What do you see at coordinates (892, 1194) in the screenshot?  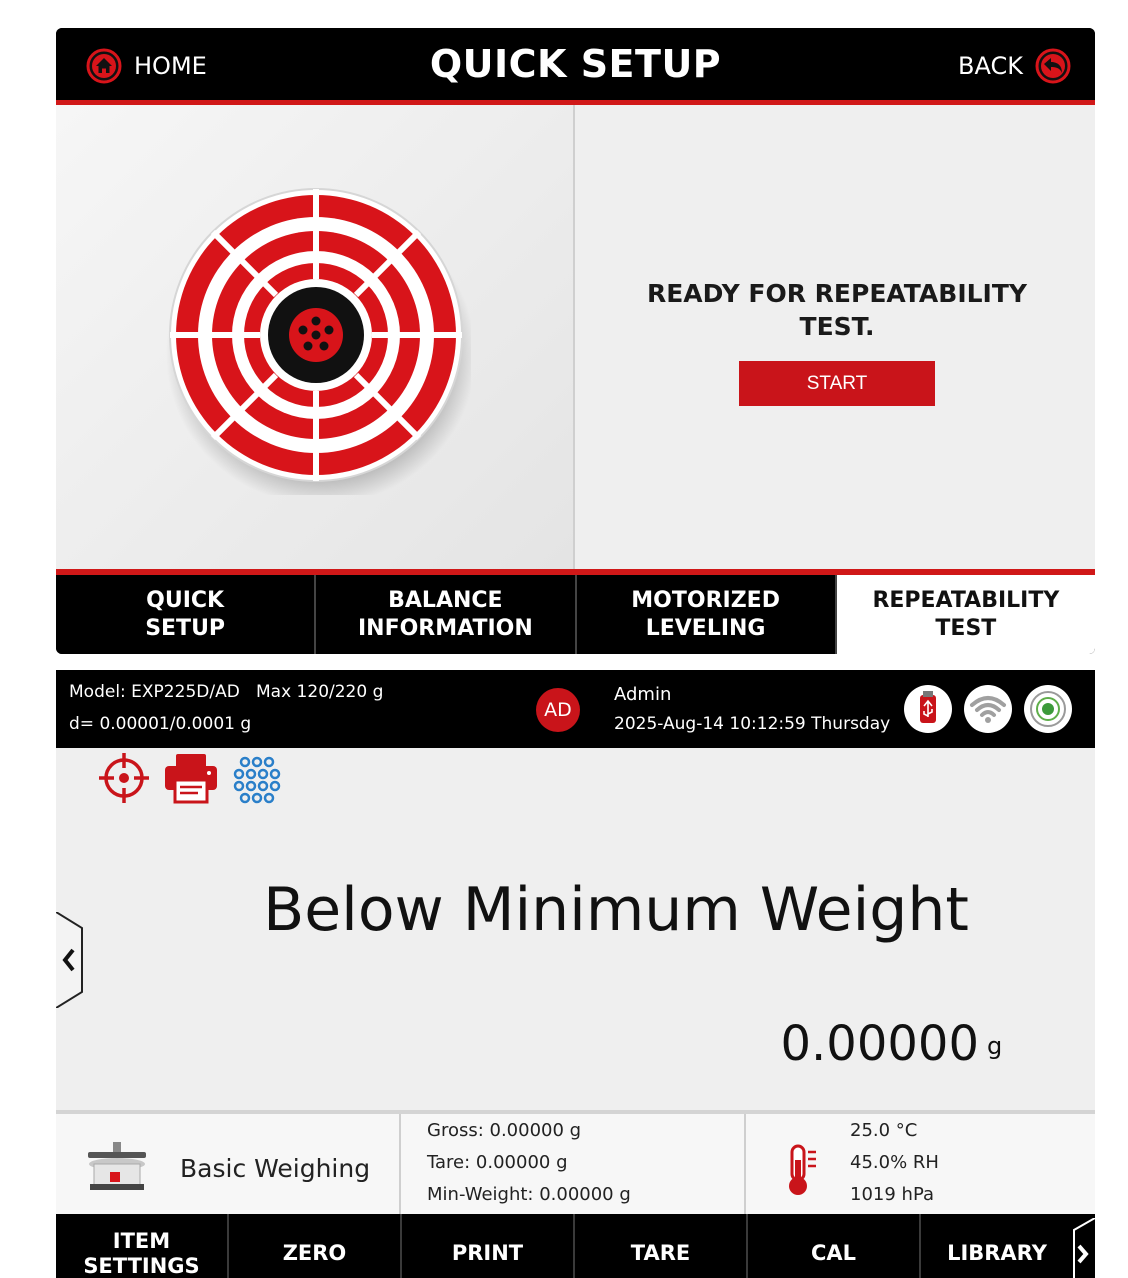 I see `pressure-reading: 1019 hPa` at bounding box center [892, 1194].